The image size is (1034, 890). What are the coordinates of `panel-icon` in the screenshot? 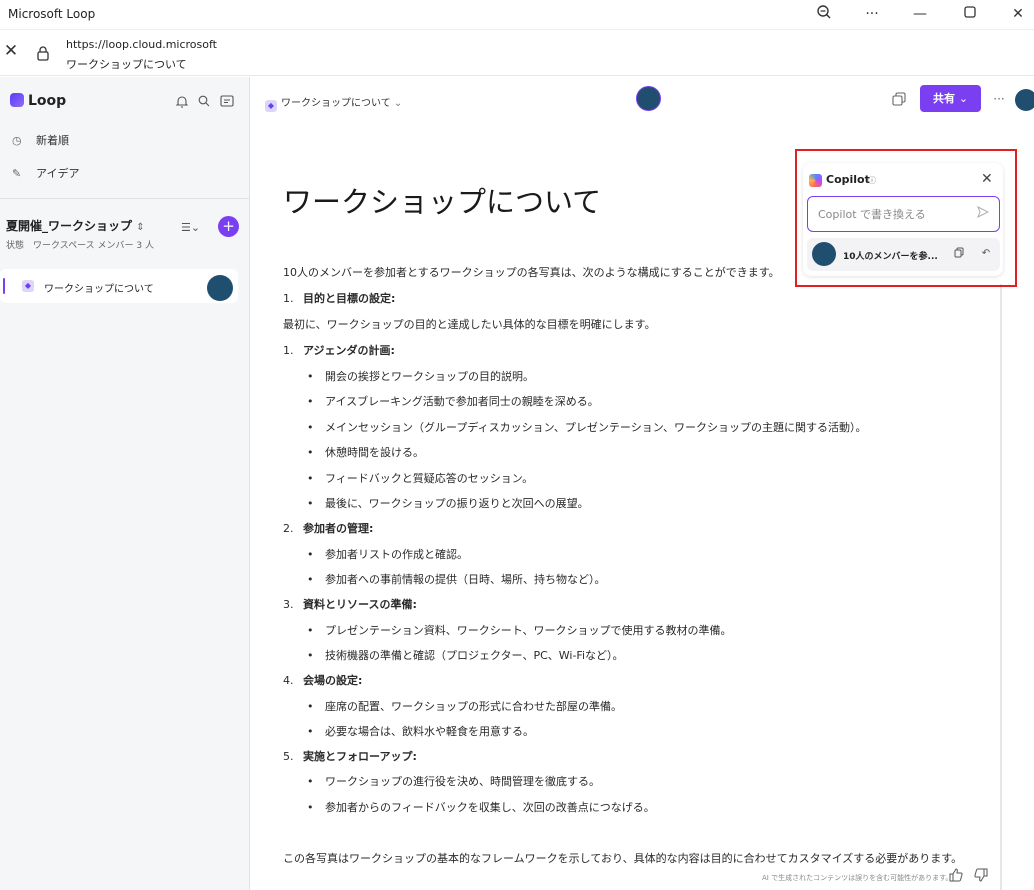 It's located at (227, 102).